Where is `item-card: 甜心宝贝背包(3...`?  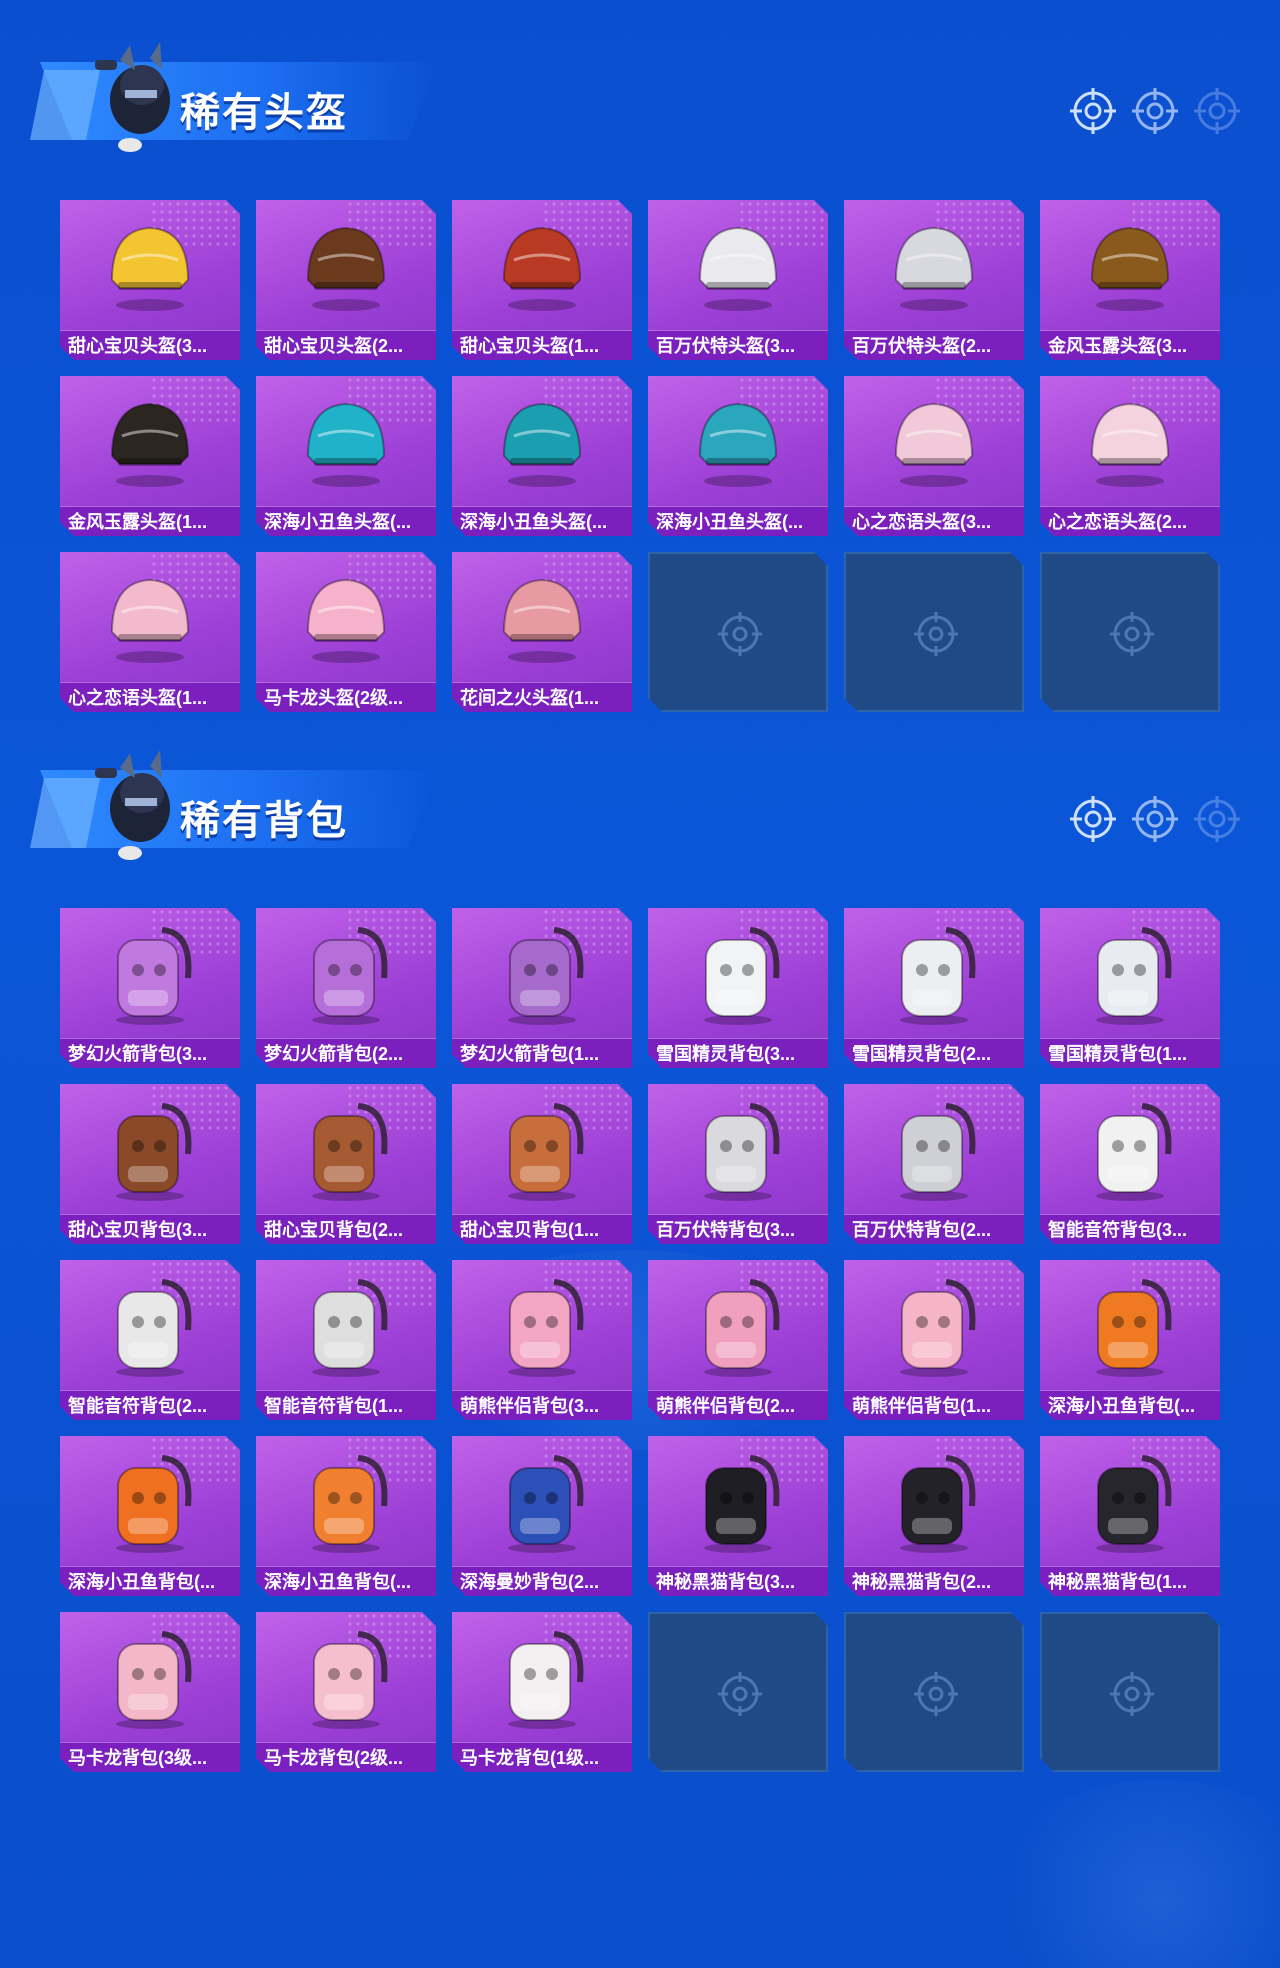
item-card: 甜心宝贝背包(3... is located at coordinates (150, 1164).